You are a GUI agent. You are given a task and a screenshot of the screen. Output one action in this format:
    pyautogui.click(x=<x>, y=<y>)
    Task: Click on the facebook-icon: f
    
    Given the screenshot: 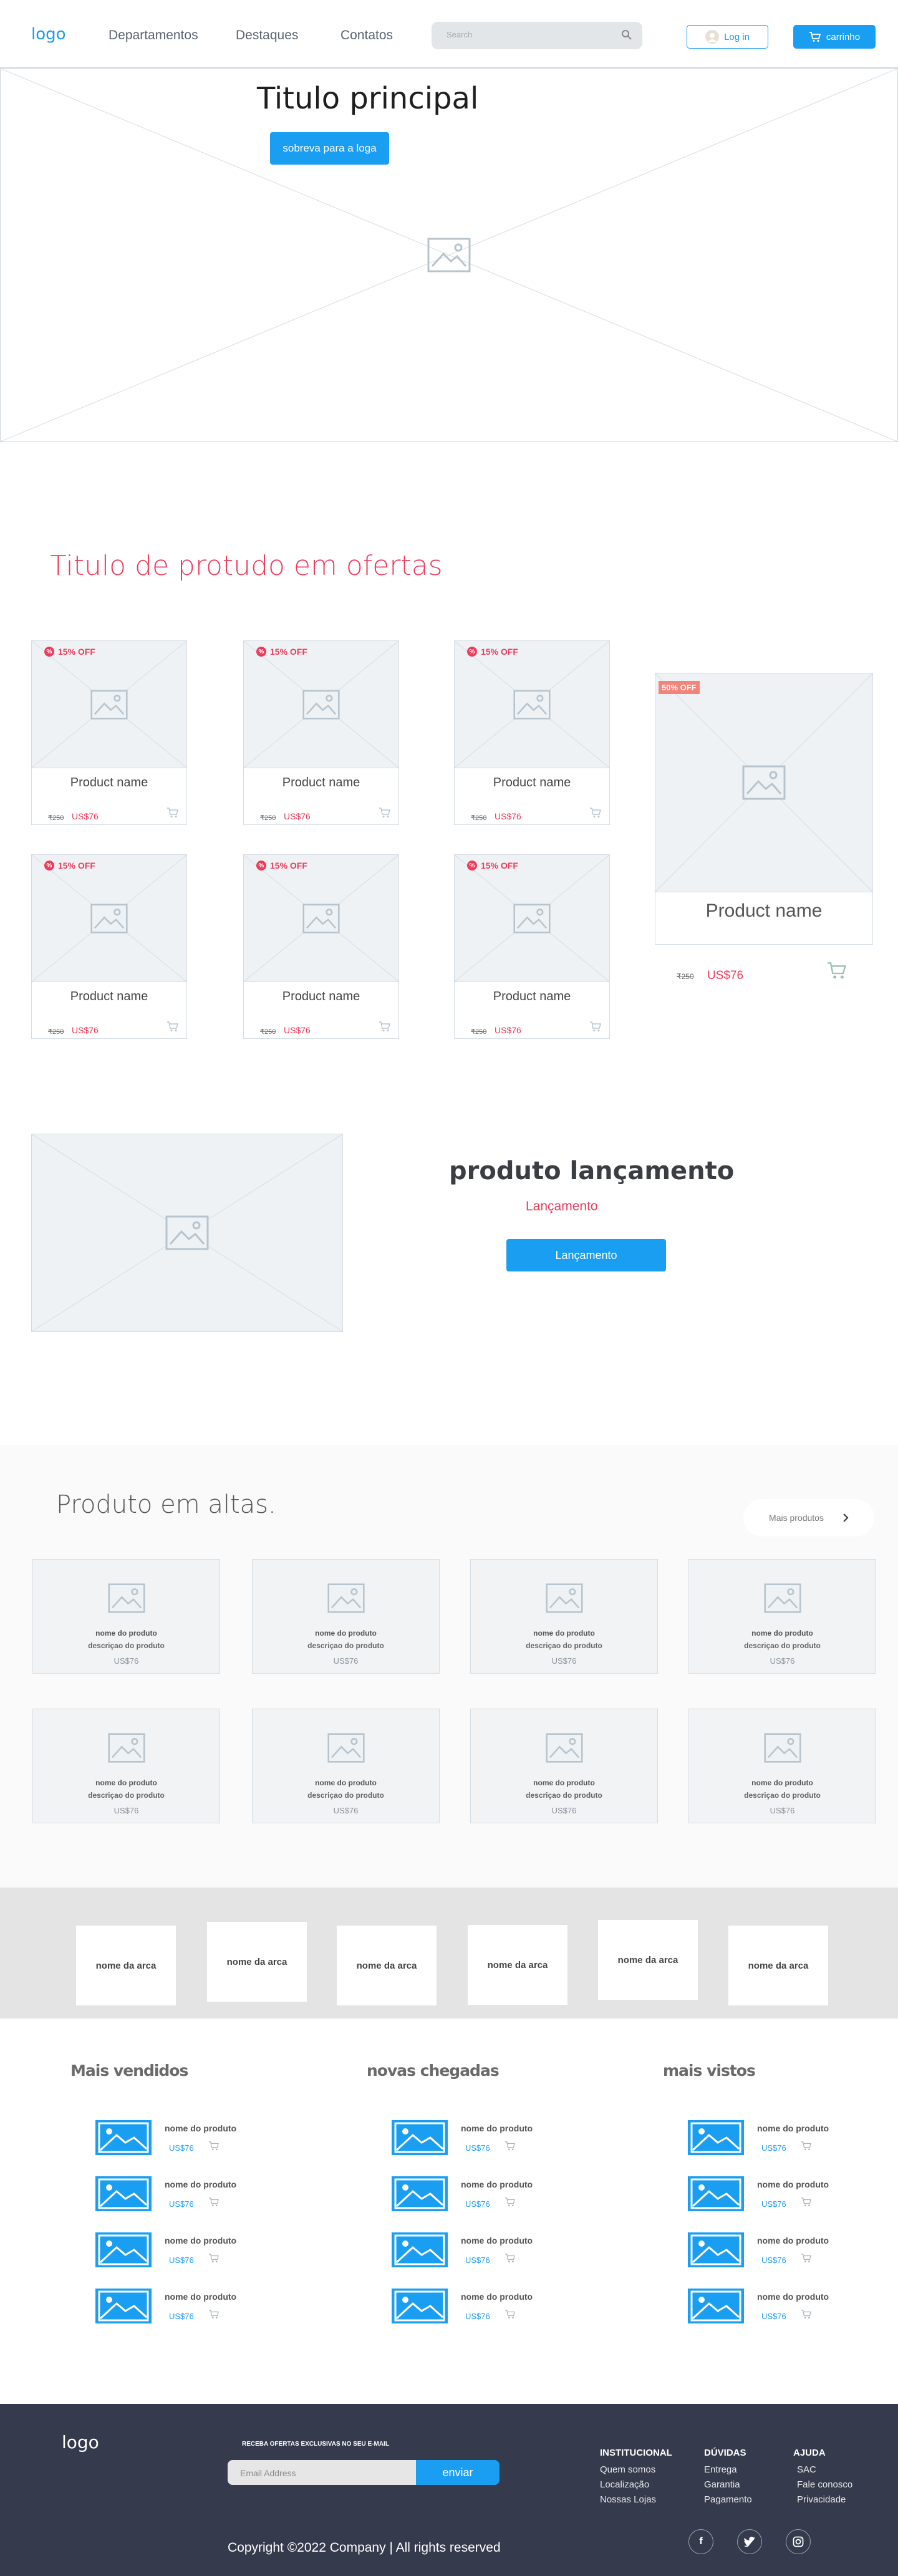 What is the action you would take?
    pyautogui.click(x=700, y=2541)
    